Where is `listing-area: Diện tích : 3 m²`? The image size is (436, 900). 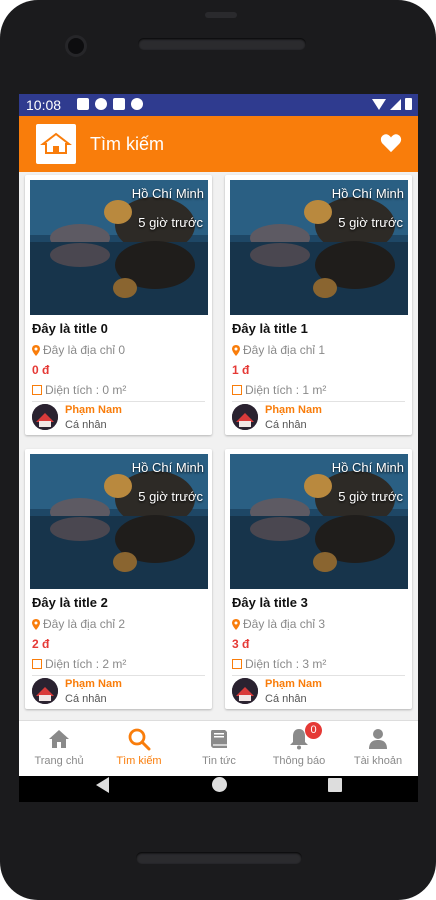
listing-area: Diện tích : 3 m² is located at coordinates (279, 664).